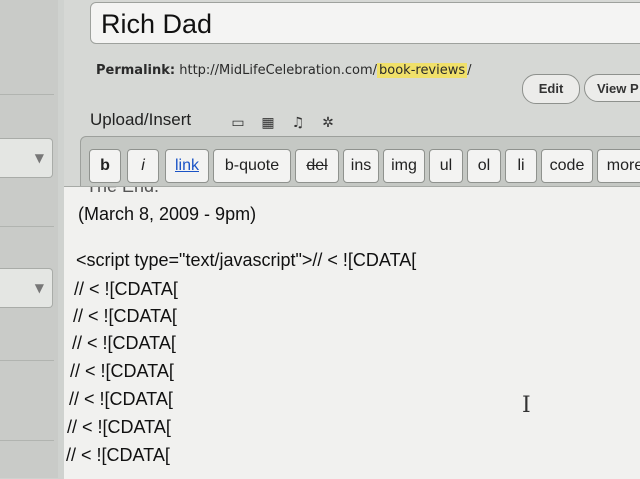 This screenshot has width=640, height=479. Describe the element at coordinates (26, 158) in the screenshot. I see `sidebar-dropdown-1: ▼` at that location.